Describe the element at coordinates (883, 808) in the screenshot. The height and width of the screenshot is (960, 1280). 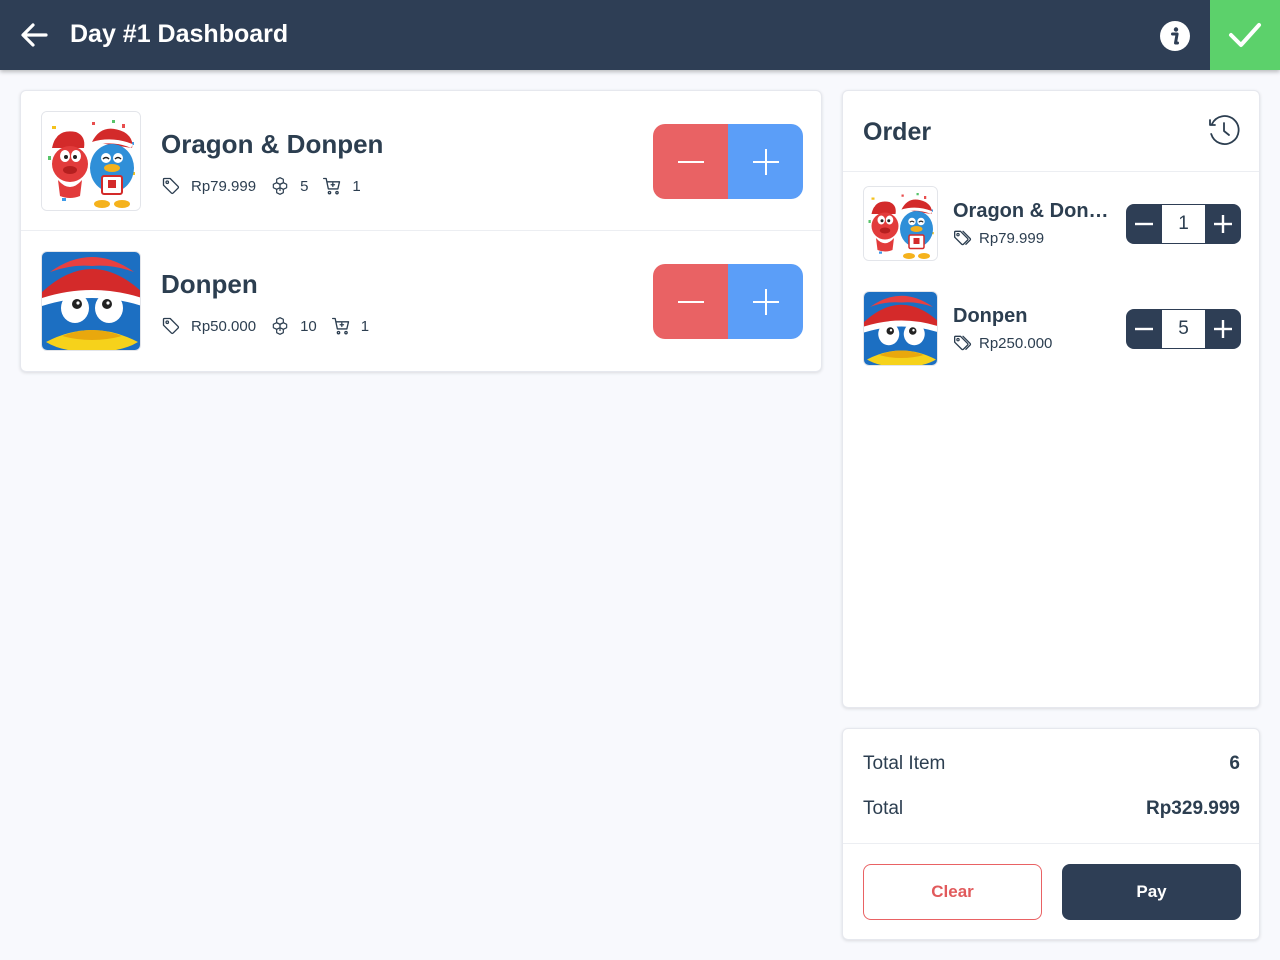
I see `total-label: Total` at that location.